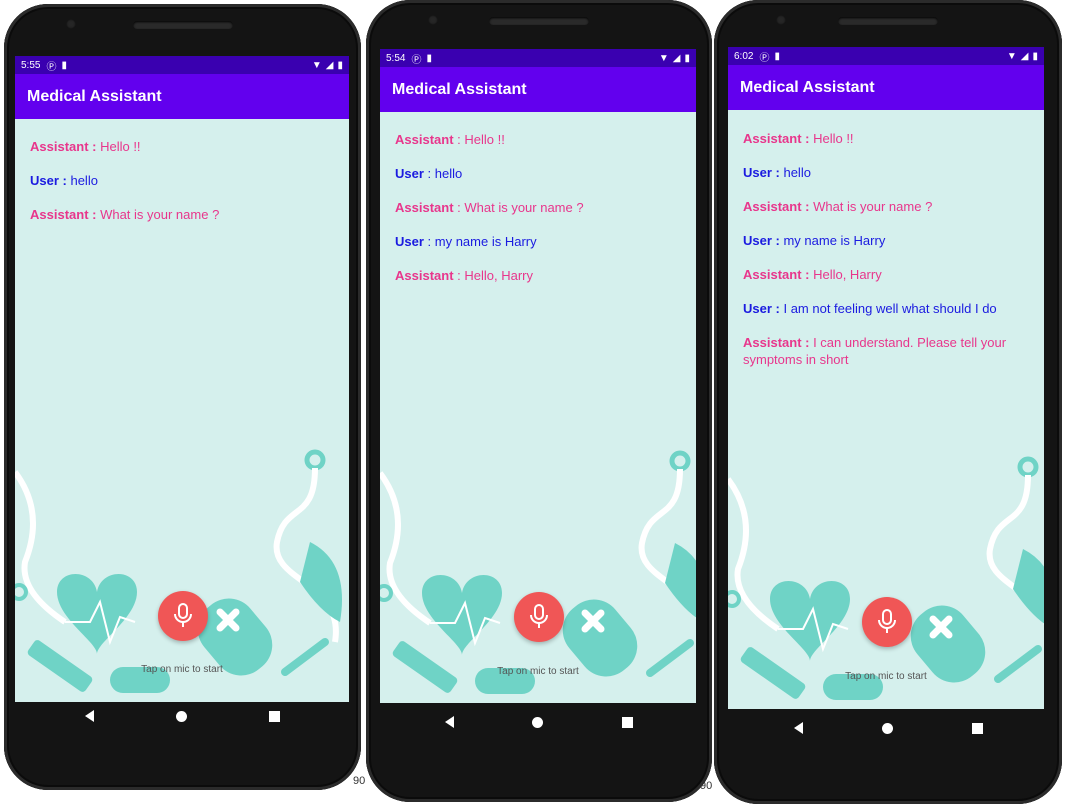 The height and width of the screenshot is (804, 1082). What do you see at coordinates (518, 207) in the screenshot?
I see `message-text: : What is your name ?` at bounding box center [518, 207].